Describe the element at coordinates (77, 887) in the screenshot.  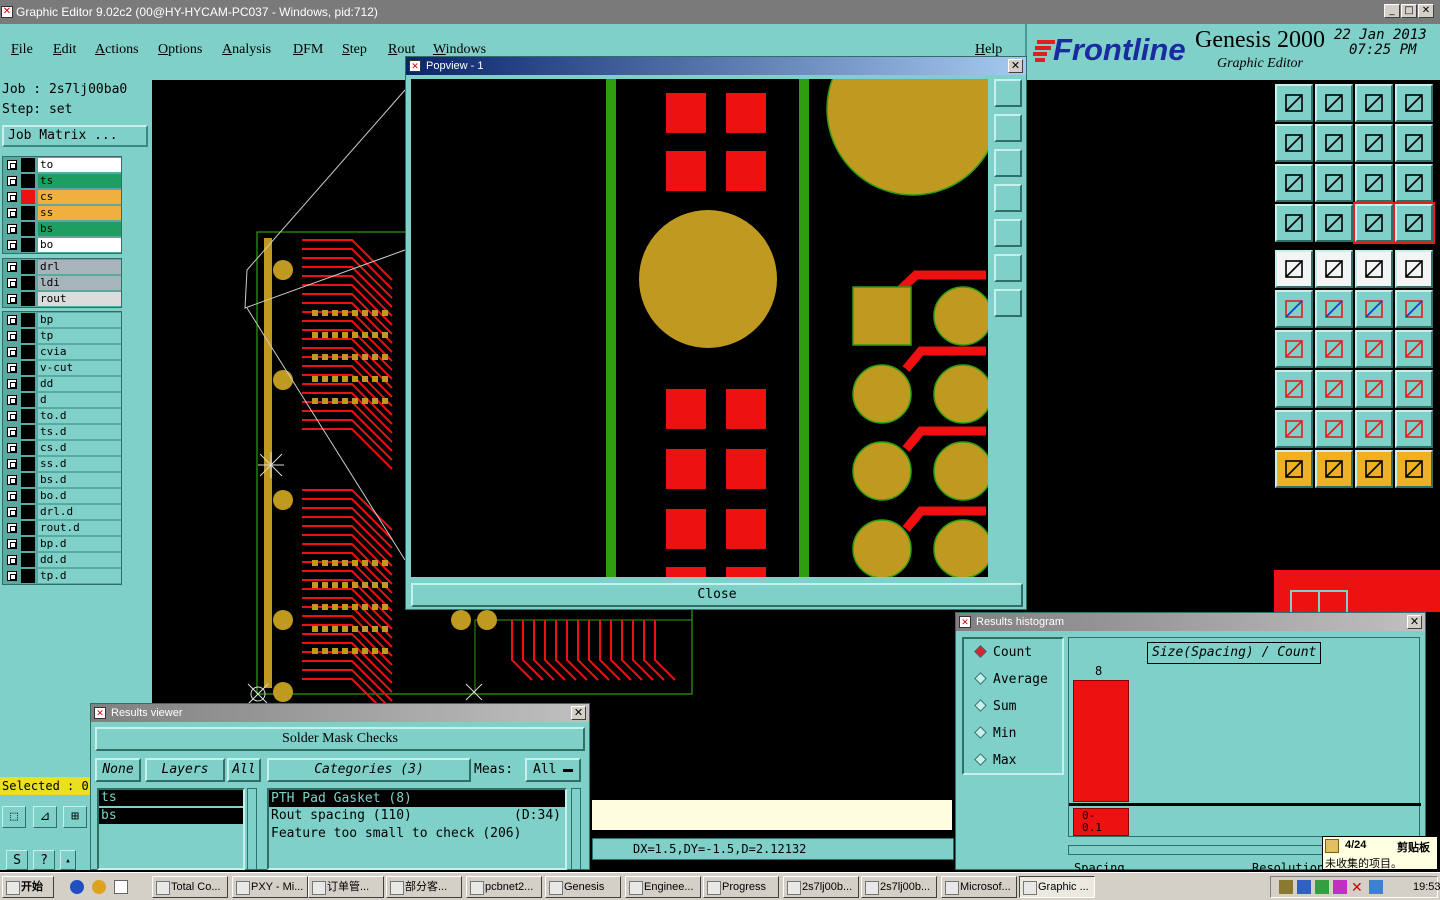
I see `quicklaunch-ie-icon` at that location.